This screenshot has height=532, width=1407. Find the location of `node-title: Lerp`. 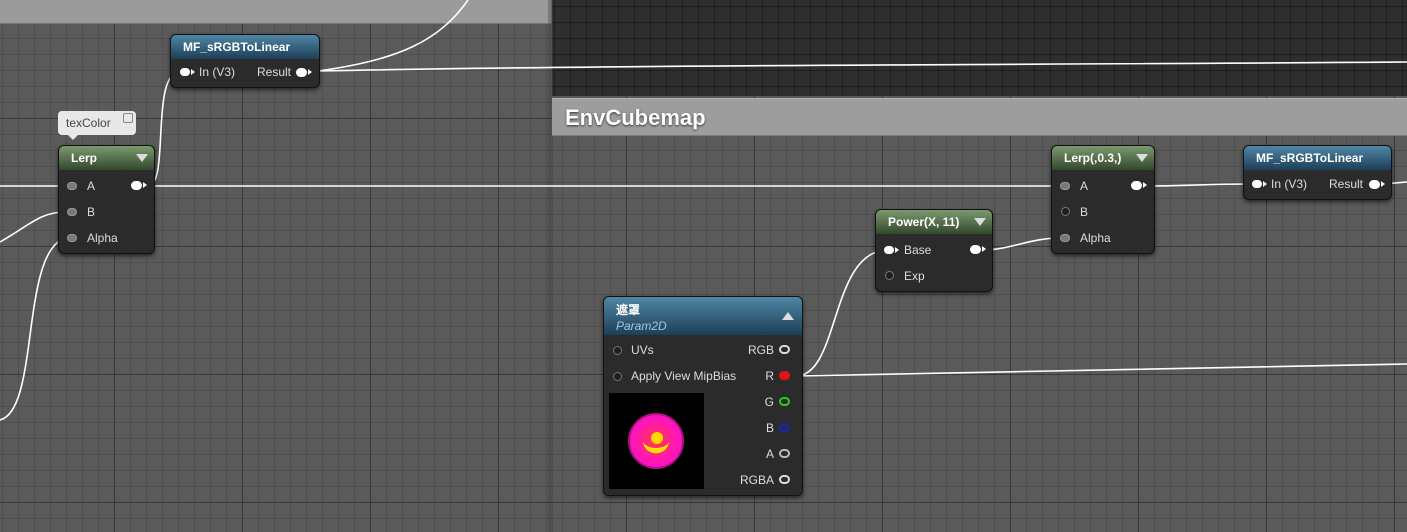

node-title: Lerp is located at coordinates (84, 158).